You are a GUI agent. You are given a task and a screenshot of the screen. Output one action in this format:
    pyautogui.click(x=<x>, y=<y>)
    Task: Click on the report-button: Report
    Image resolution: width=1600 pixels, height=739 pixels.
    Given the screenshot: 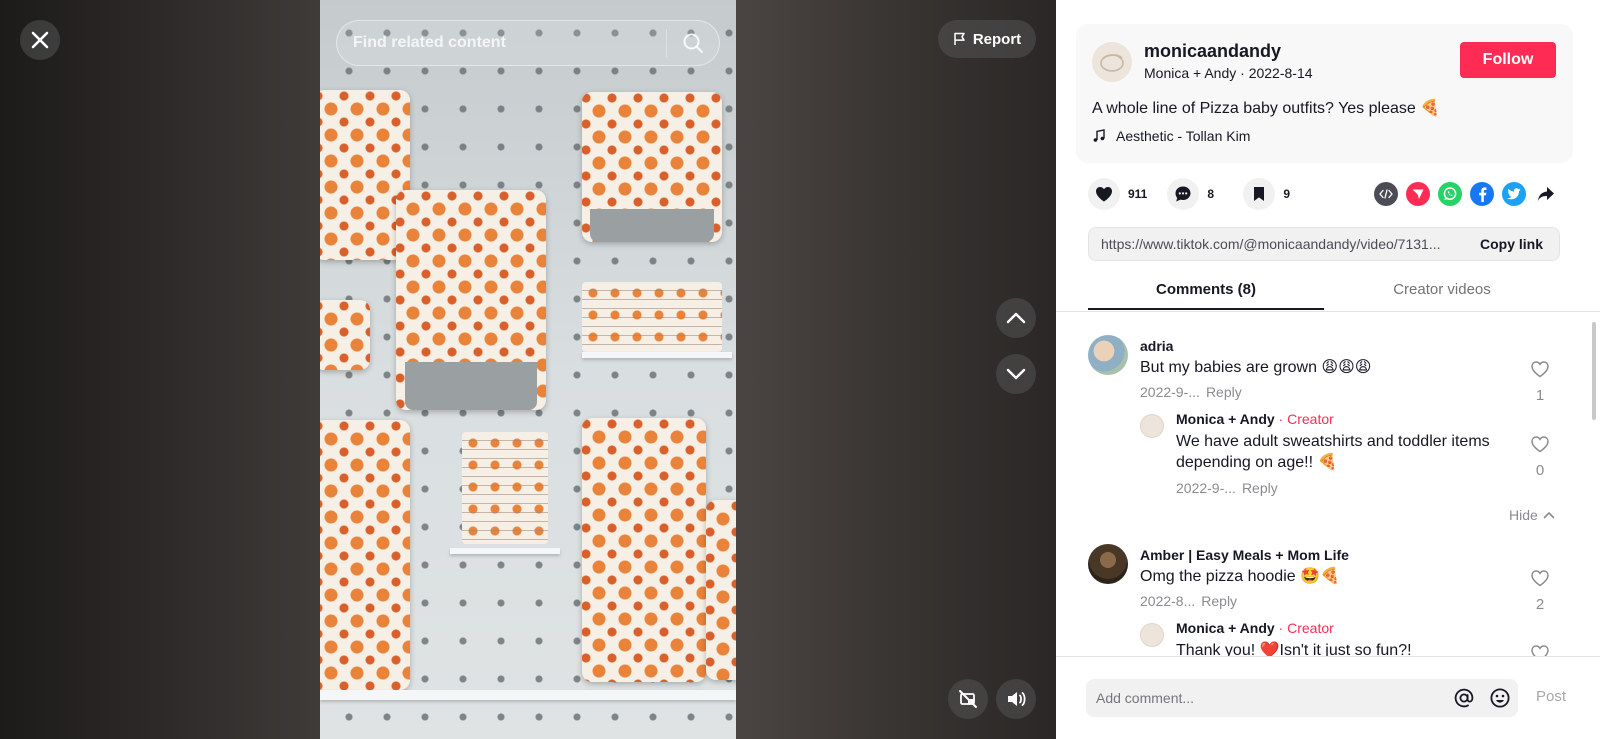 What is the action you would take?
    pyautogui.click(x=987, y=39)
    